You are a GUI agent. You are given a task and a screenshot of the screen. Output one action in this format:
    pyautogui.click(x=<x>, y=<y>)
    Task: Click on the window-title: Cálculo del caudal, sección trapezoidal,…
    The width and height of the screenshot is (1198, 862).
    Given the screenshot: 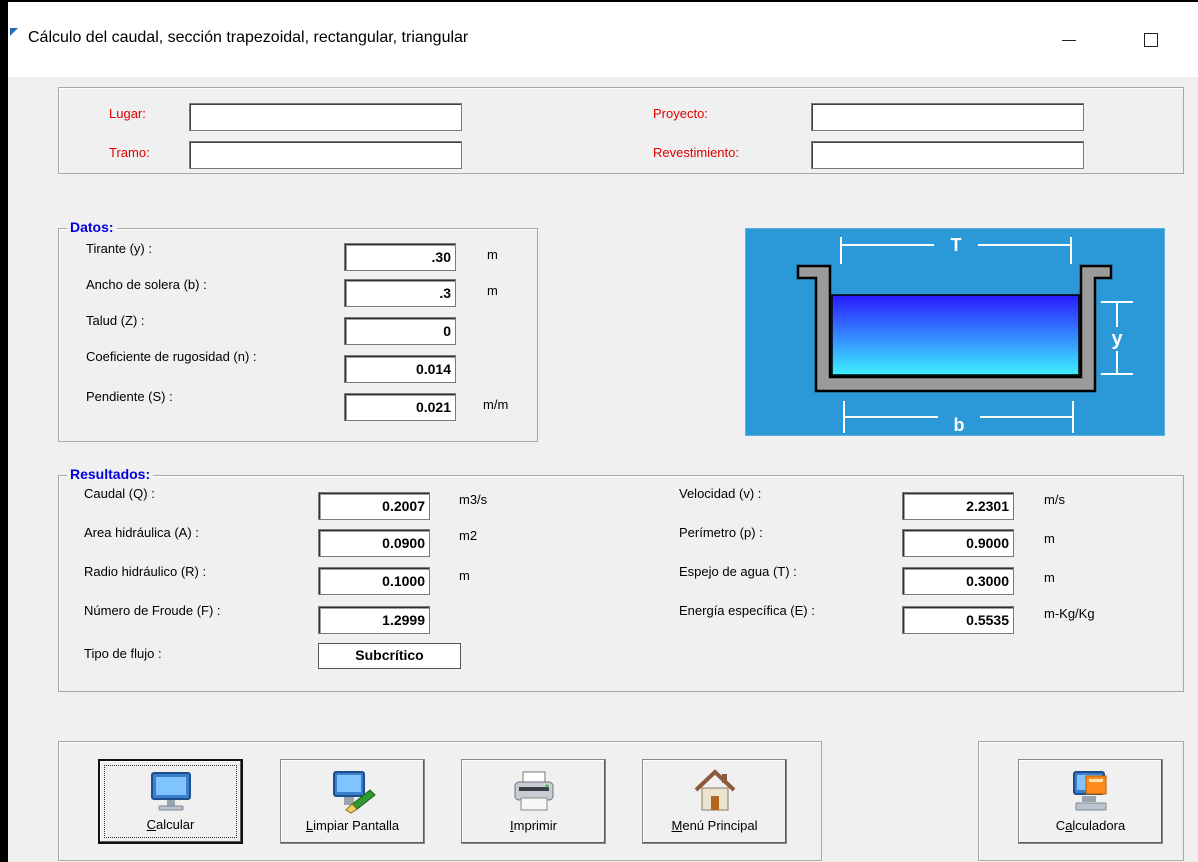 What is the action you would take?
    pyautogui.click(x=248, y=37)
    